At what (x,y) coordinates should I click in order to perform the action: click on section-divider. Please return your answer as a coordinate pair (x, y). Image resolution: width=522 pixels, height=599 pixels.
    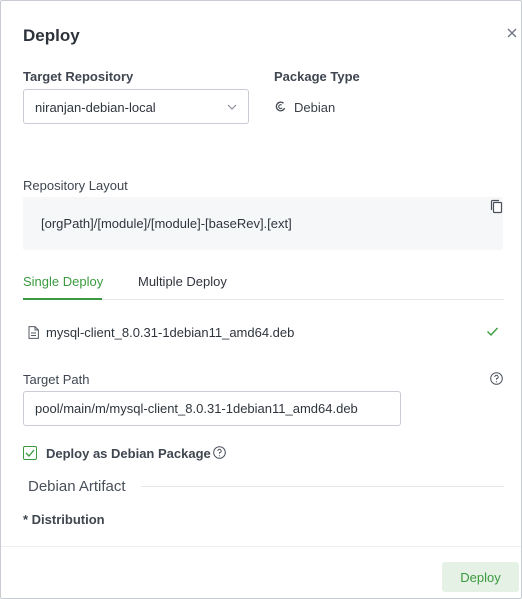
    Looking at the image, I should click on (322, 486).